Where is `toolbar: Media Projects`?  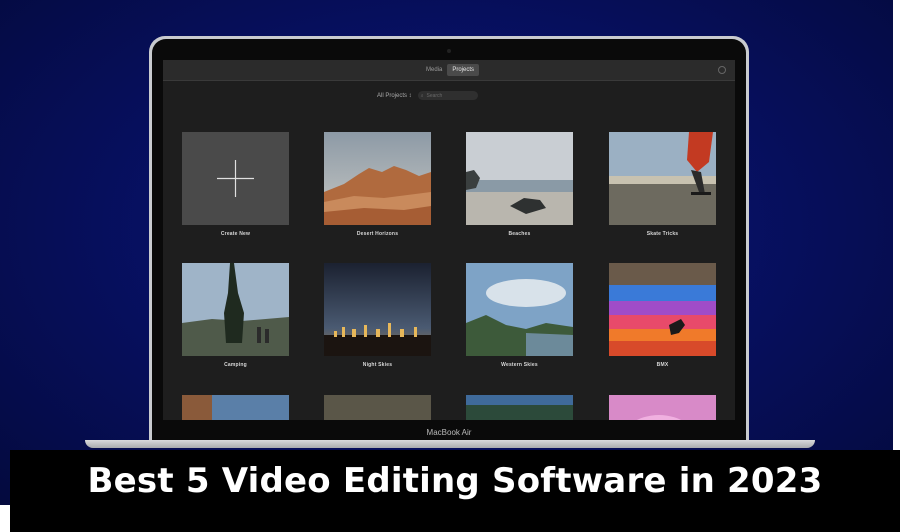
toolbar: Media Projects is located at coordinates (449, 70).